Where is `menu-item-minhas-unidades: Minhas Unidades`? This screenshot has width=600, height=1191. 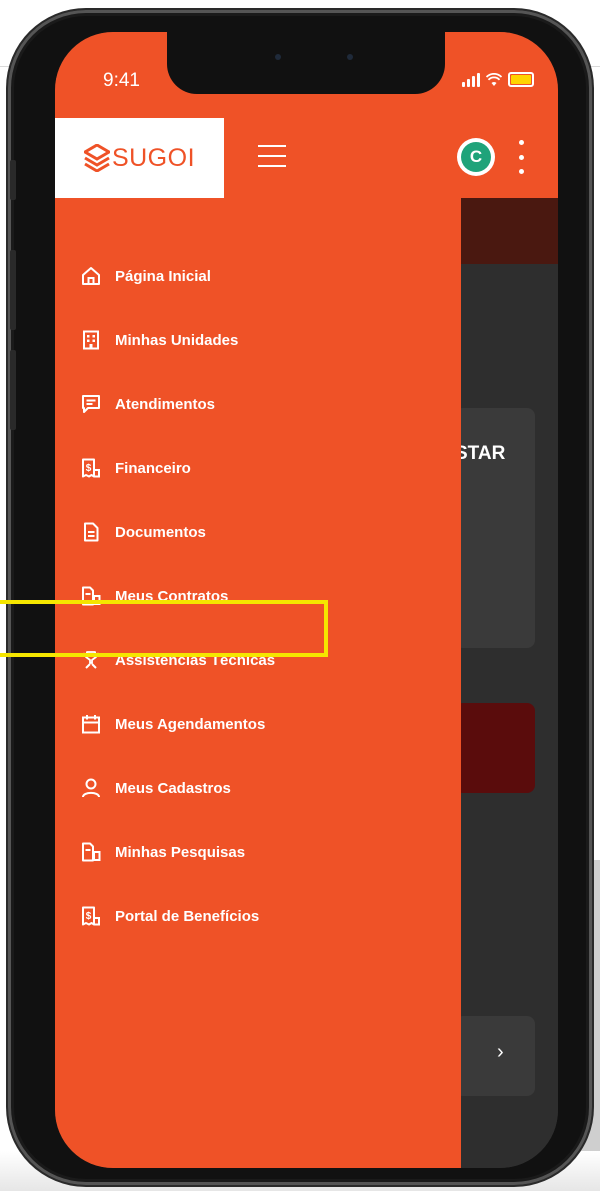
menu-item-minhas-unidades: Minhas Unidades is located at coordinates (159, 340).